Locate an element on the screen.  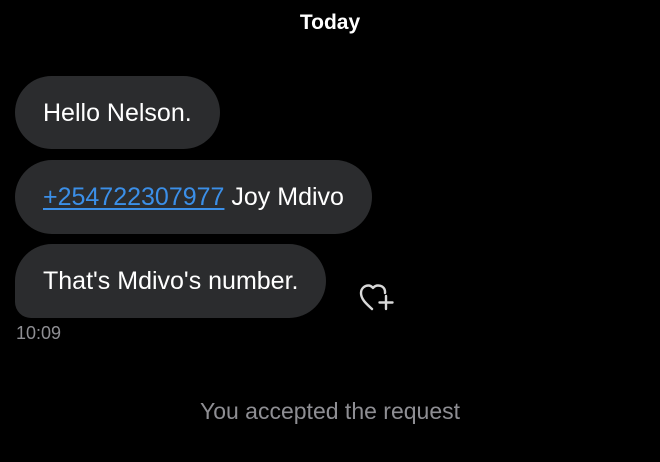
message-text: Joy Mdivo is located at coordinates (284, 197).